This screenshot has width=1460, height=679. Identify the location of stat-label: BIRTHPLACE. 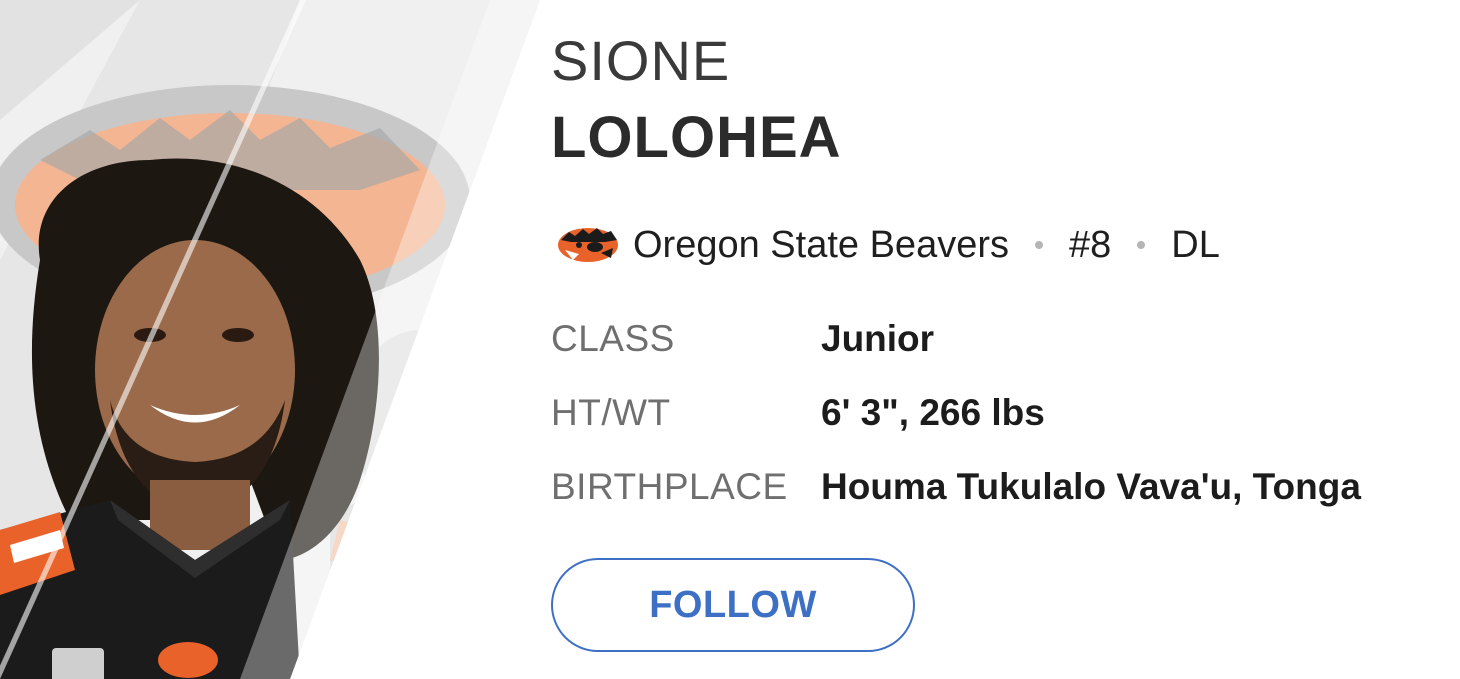
(669, 486).